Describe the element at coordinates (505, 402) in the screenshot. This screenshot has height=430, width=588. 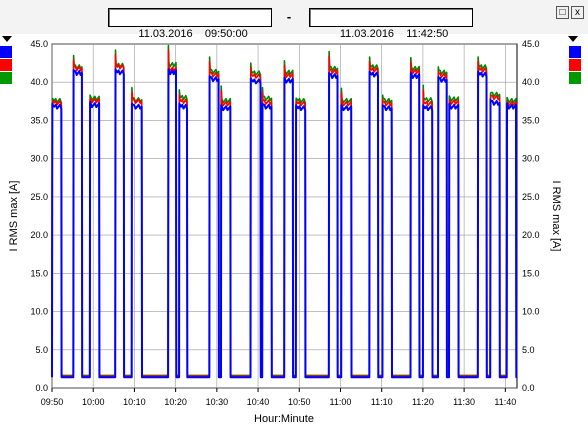
I see `x-tick-label: 11:40` at that location.